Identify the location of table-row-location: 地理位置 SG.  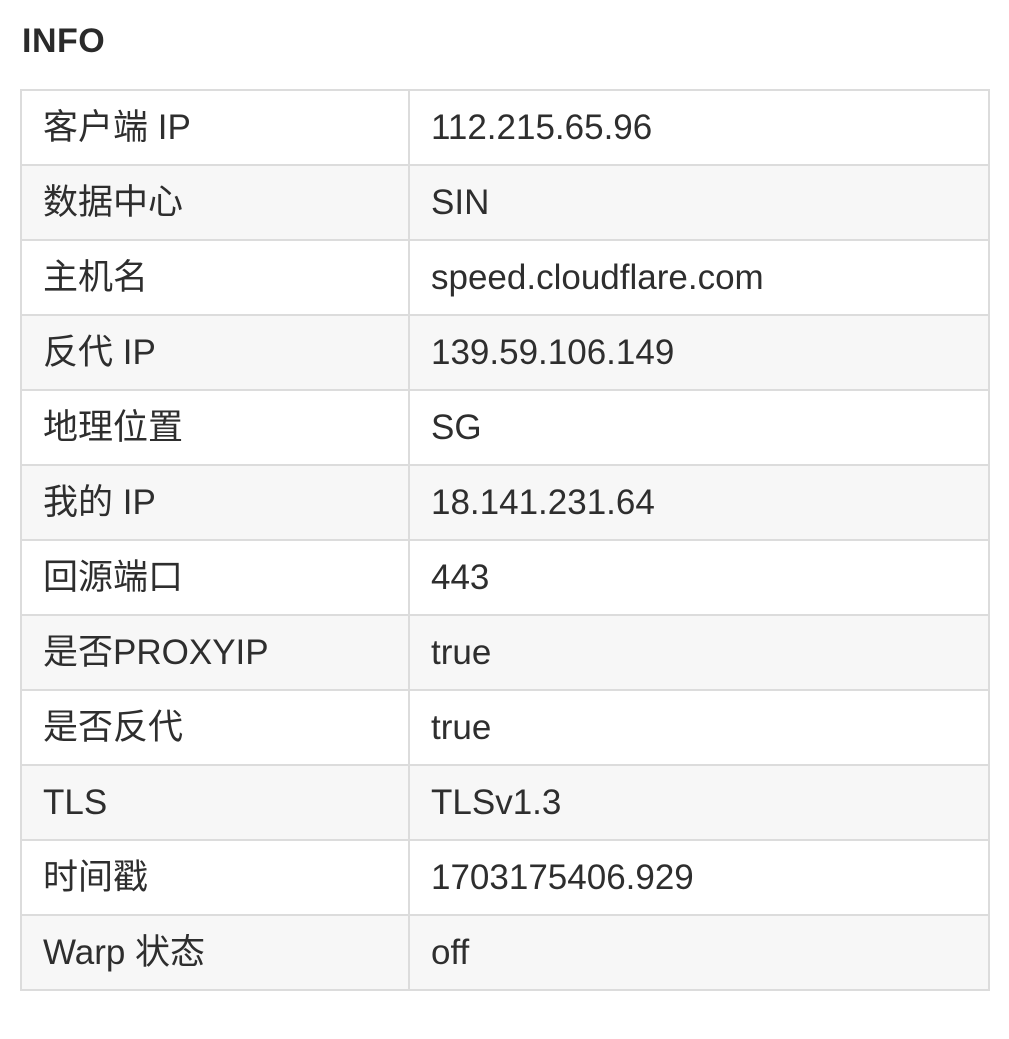
(505, 427).